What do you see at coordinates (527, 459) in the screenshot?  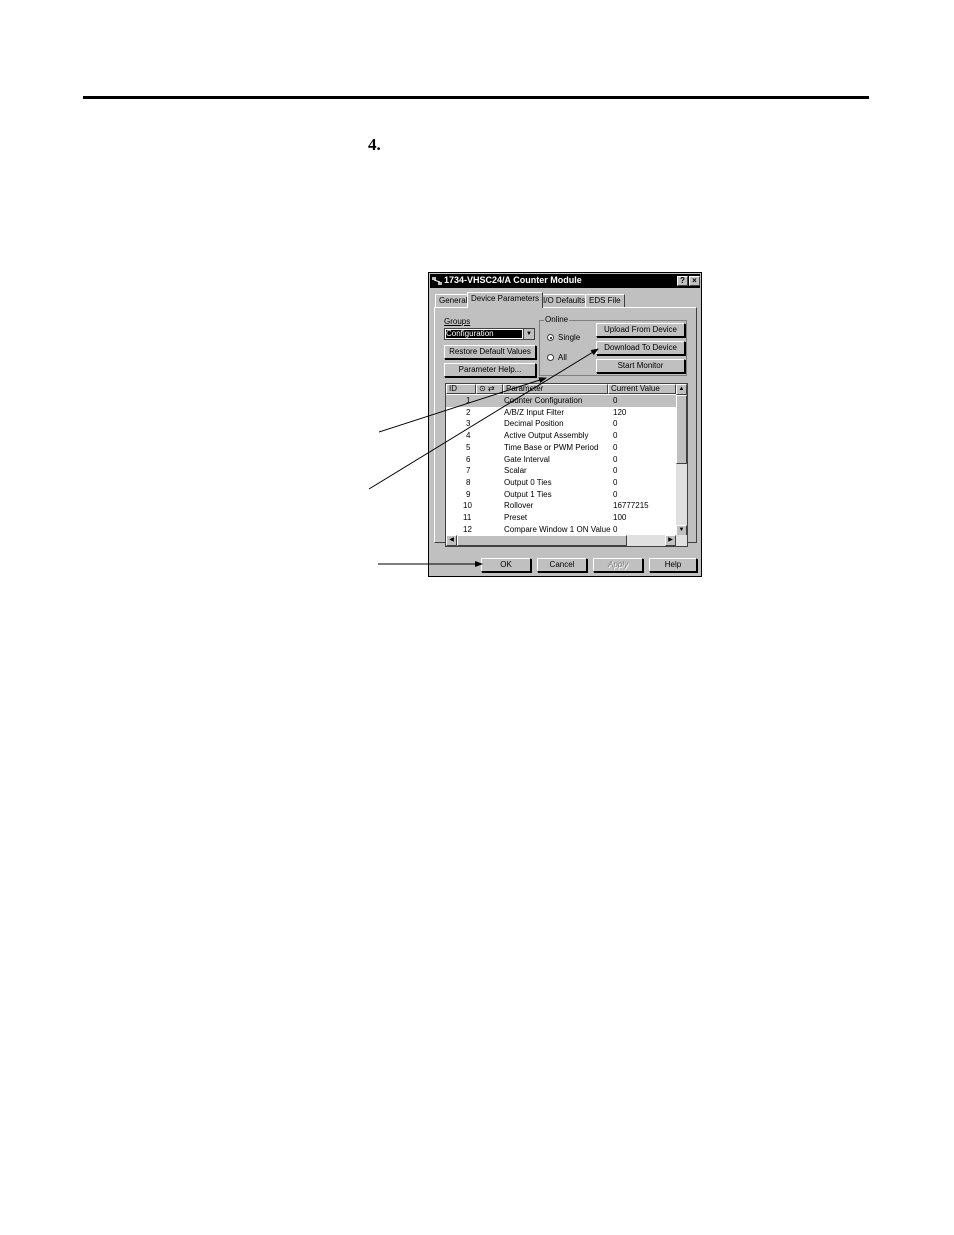 I see `row-parameter: Gate Interval` at bounding box center [527, 459].